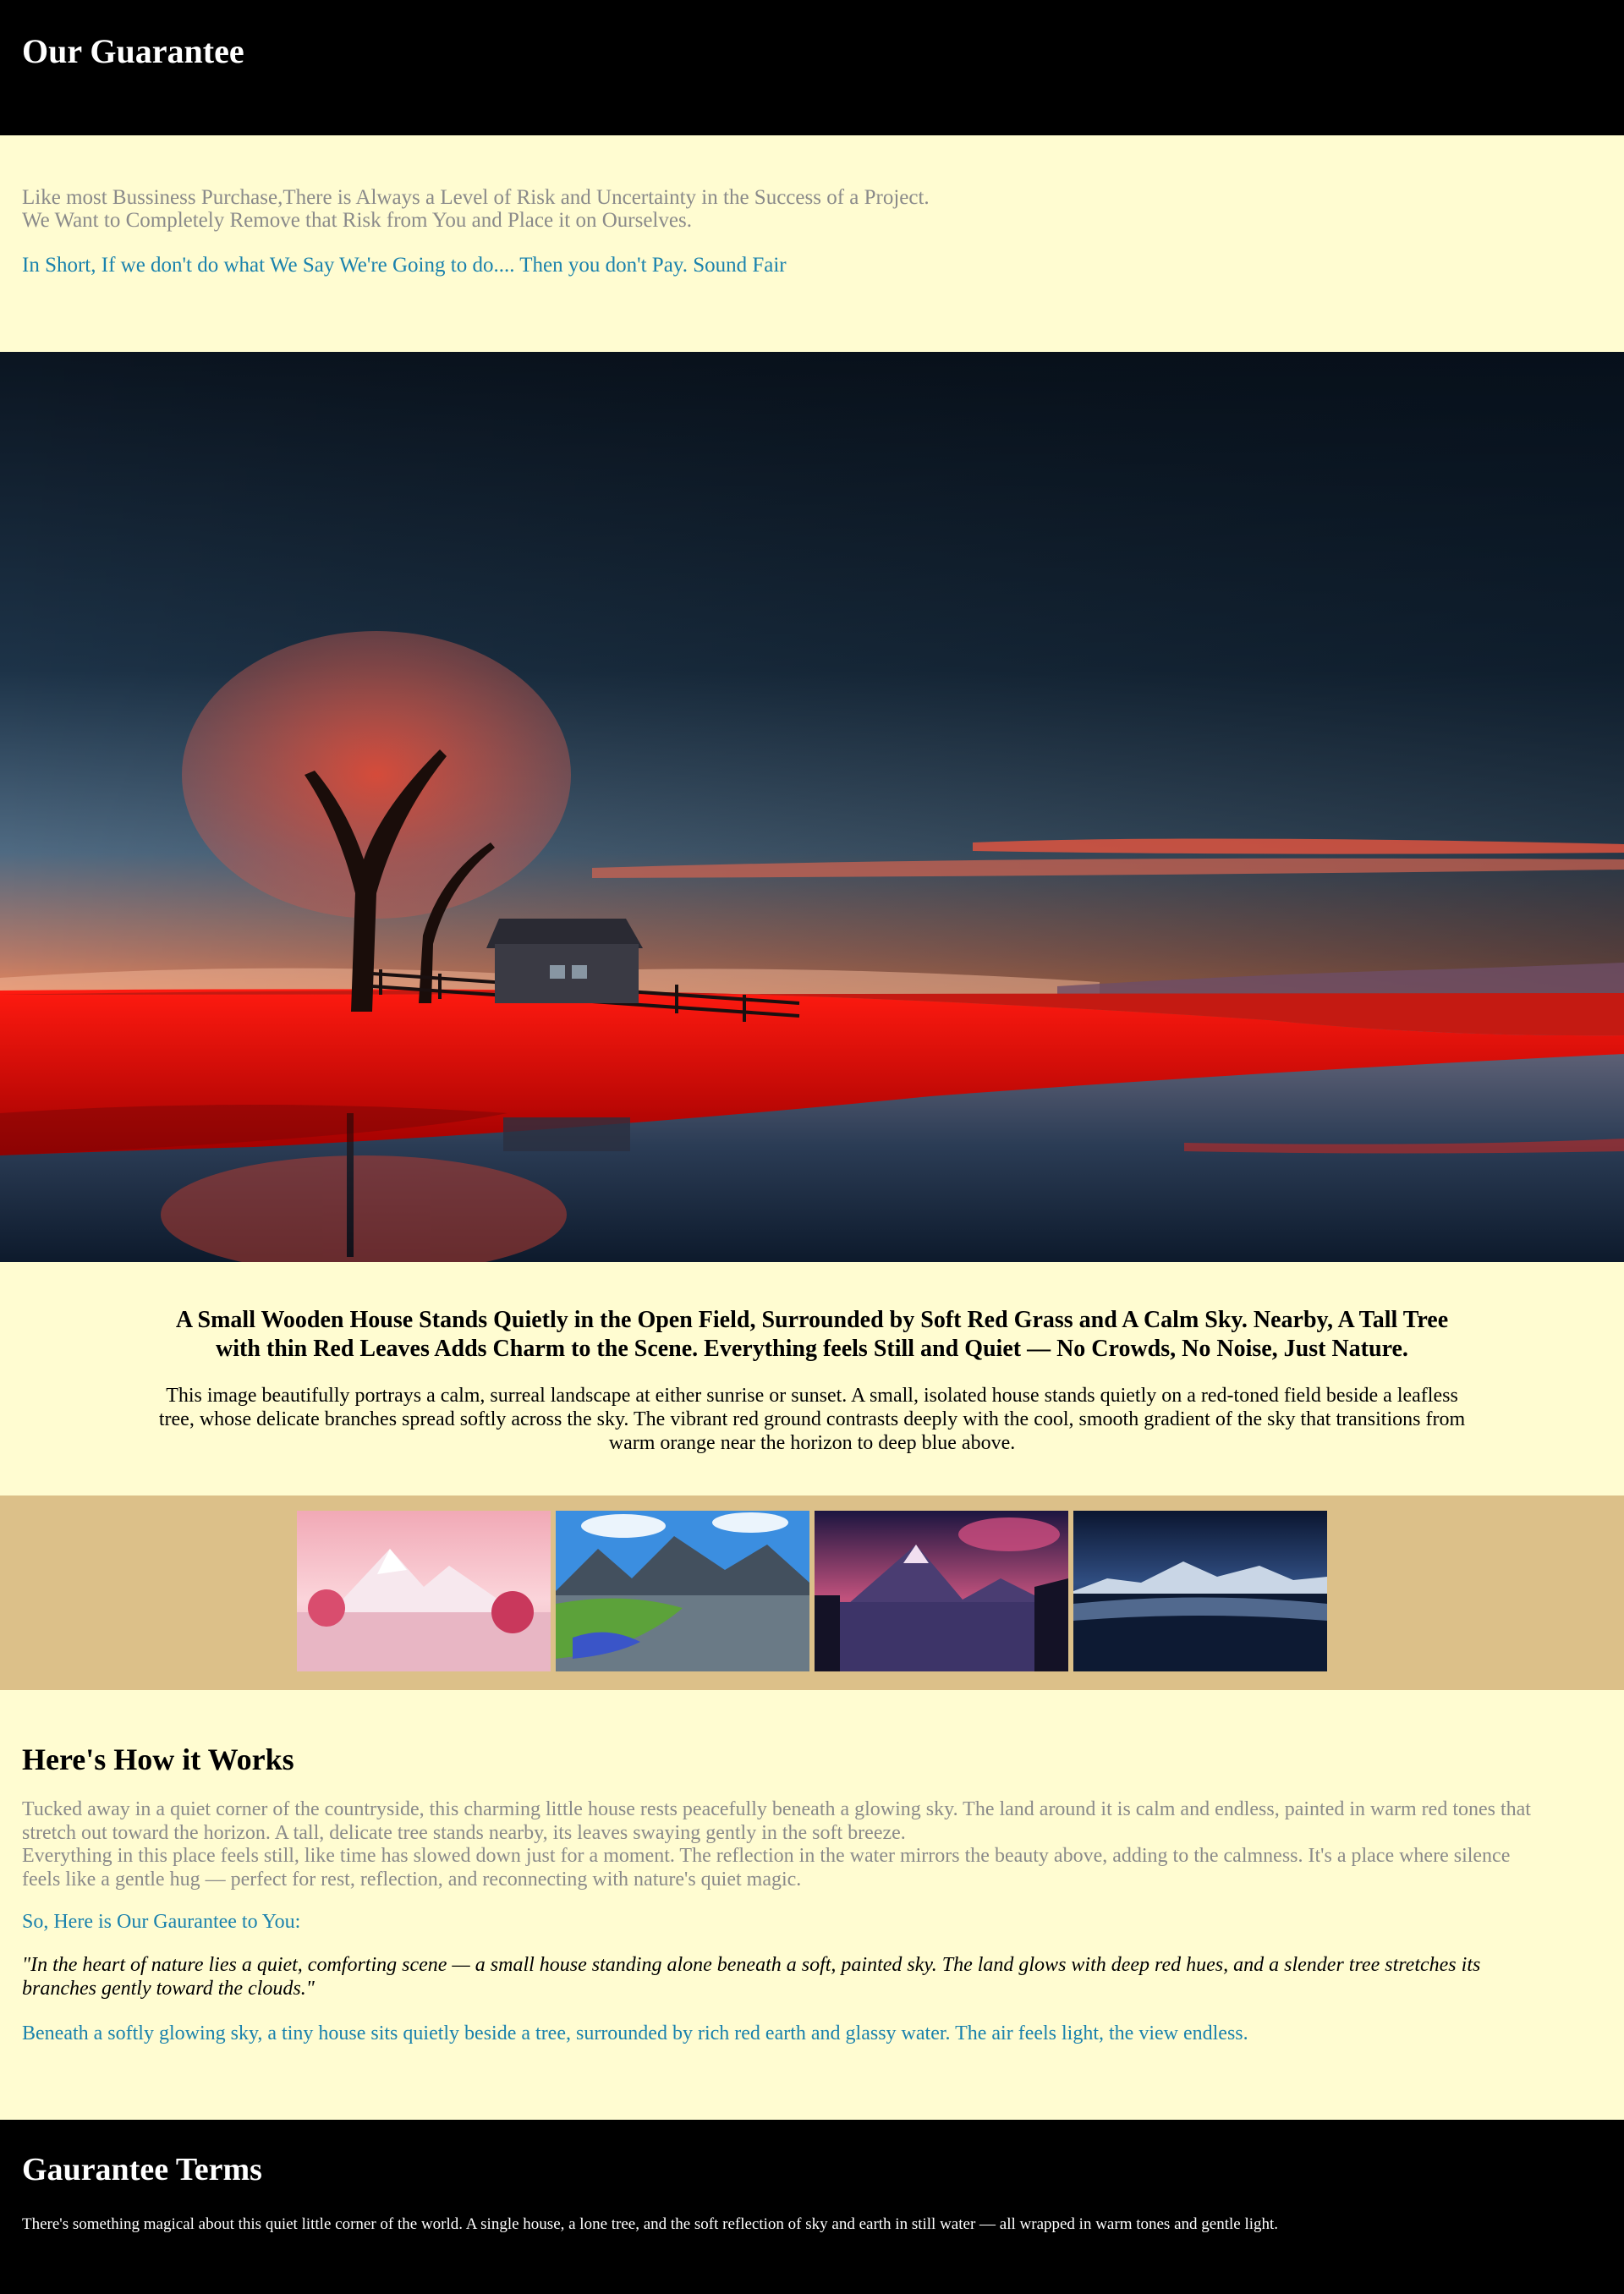 This screenshot has height=2294, width=1624. Describe the element at coordinates (142, 2169) in the screenshot. I see `terms-title: Gaurantee Terms` at that location.